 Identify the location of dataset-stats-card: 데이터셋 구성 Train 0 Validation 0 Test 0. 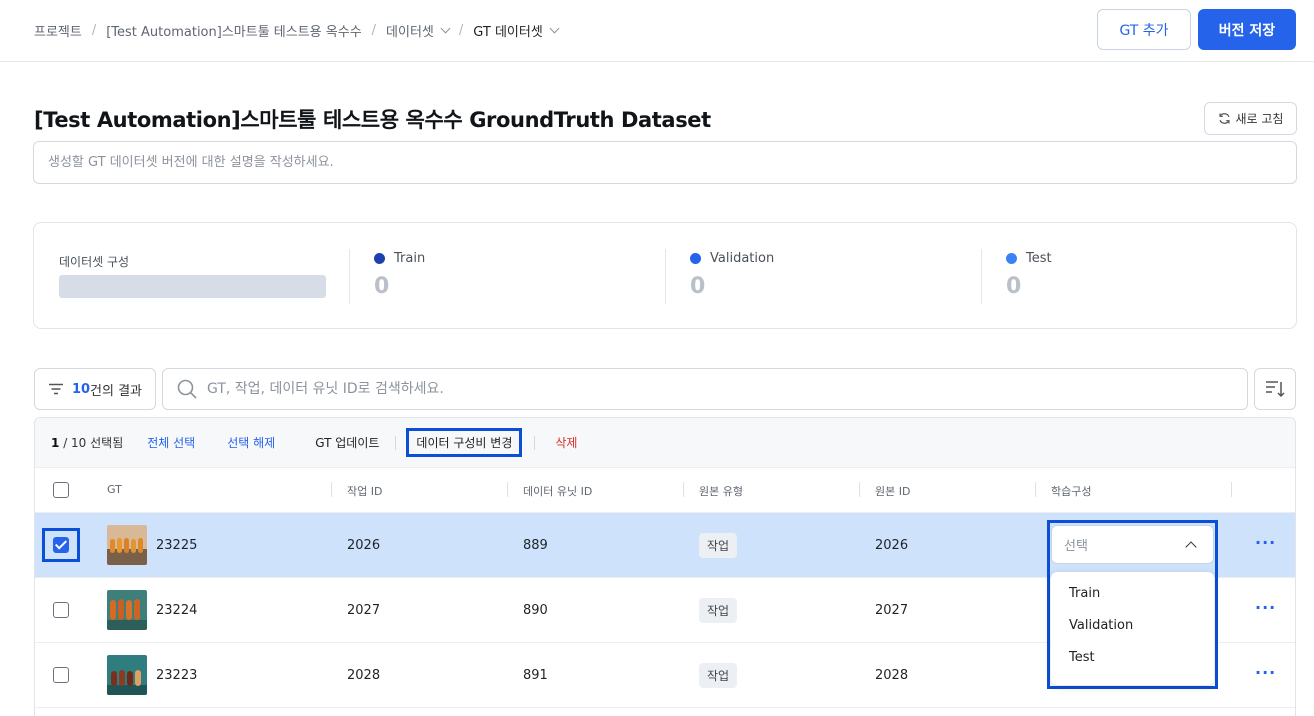
(665, 275).